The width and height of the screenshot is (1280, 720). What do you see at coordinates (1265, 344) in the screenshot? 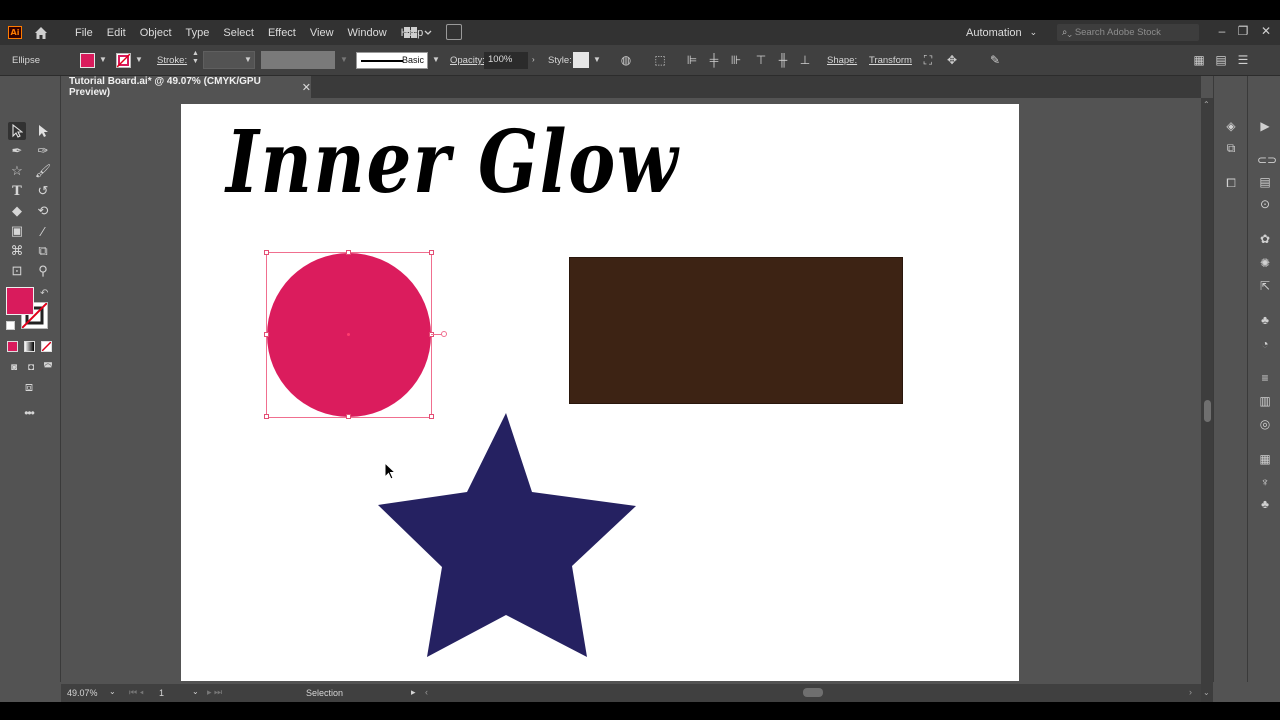
I see `transparency-icon: ◔` at bounding box center [1265, 344].